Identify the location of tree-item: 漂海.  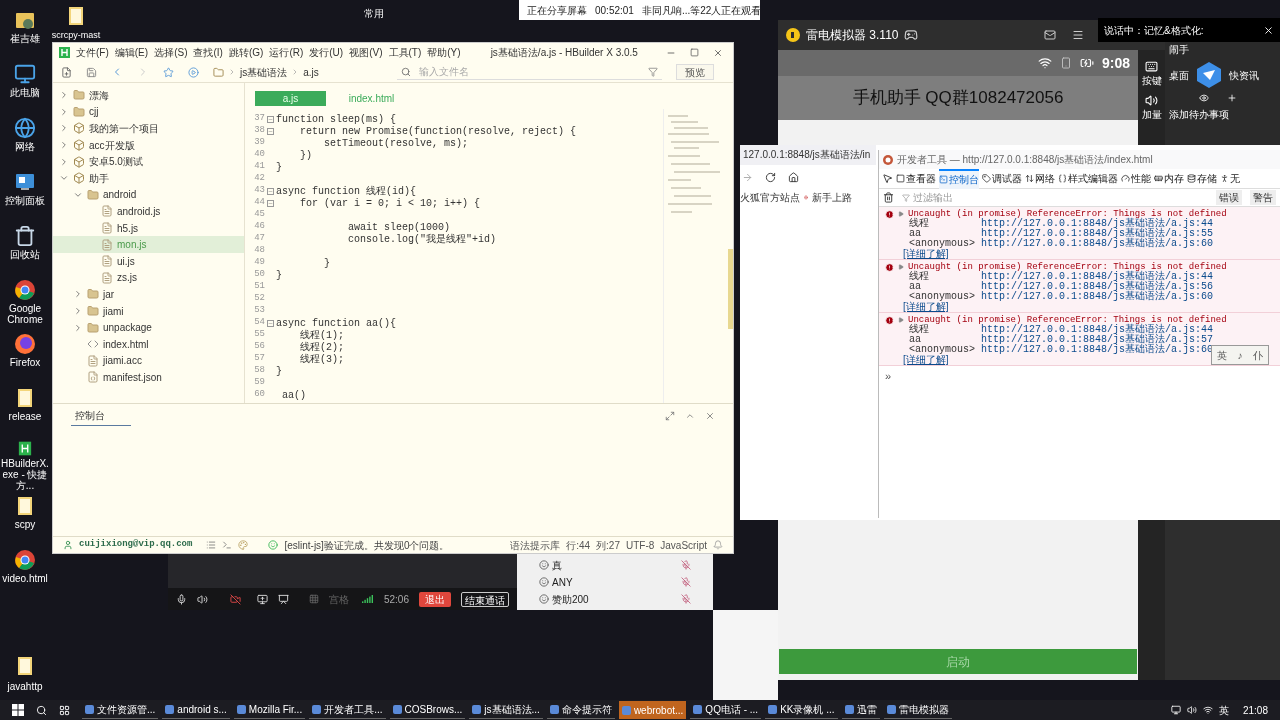
(148, 95).